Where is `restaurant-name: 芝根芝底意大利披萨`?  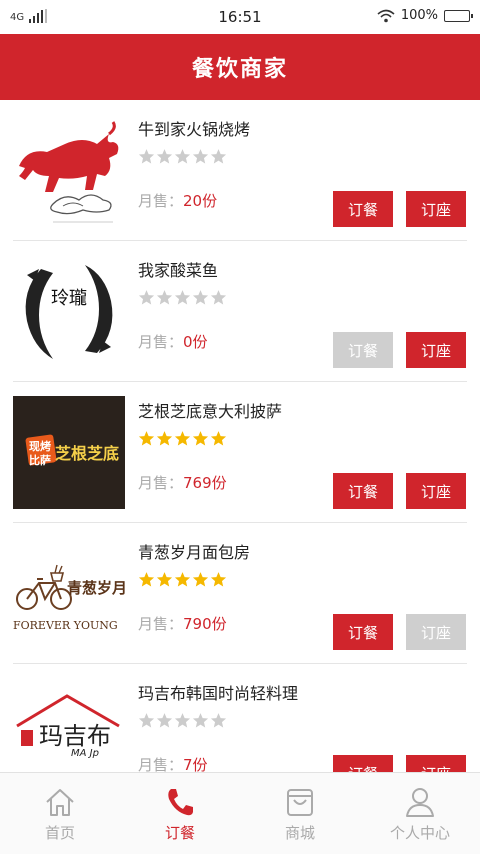
restaurant-name: 芝根芝底意大利披萨 is located at coordinates (210, 410).